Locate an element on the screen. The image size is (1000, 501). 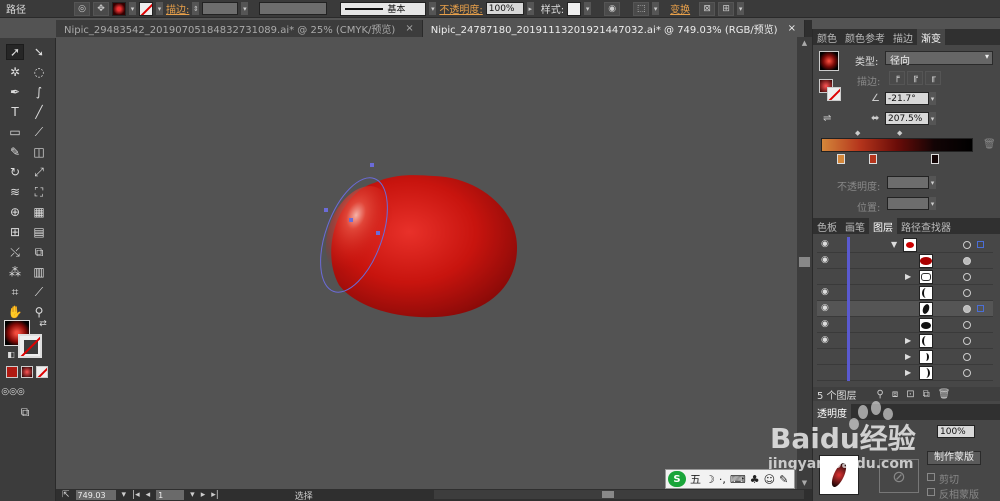
tab-color: 颜色 is located at coordinates (827, 37).